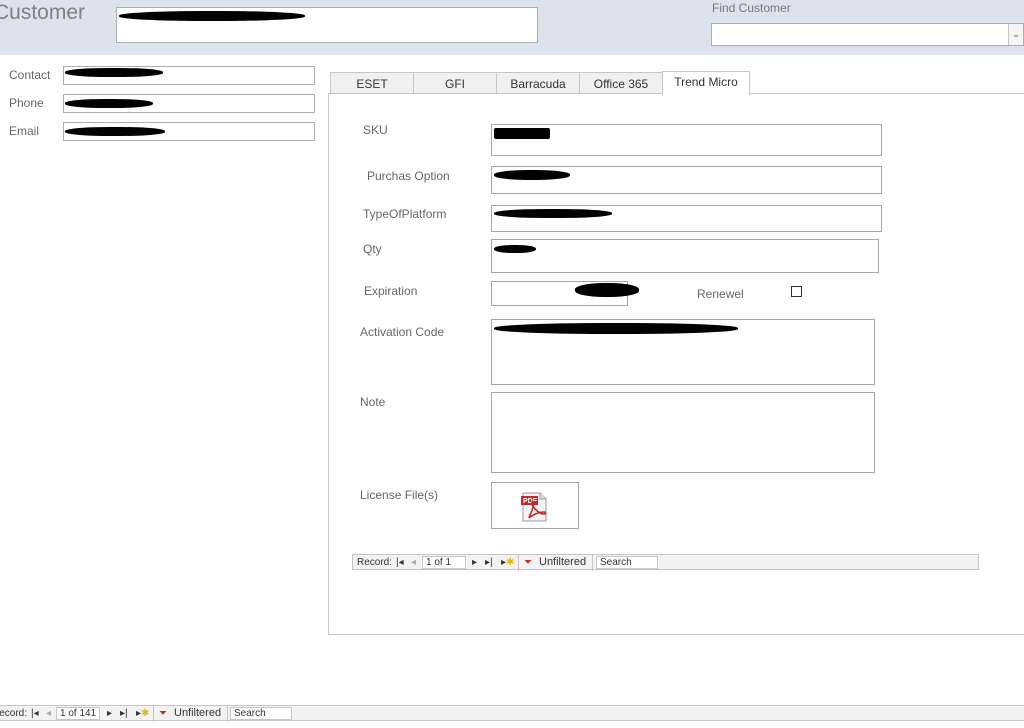 Image resolution: width=1024 pixels, height=728 pixels. What do you see at coordinates (455, 83) in the screenshot?
I see `tab-gfi: GFI` at bounding box center [455, 83].